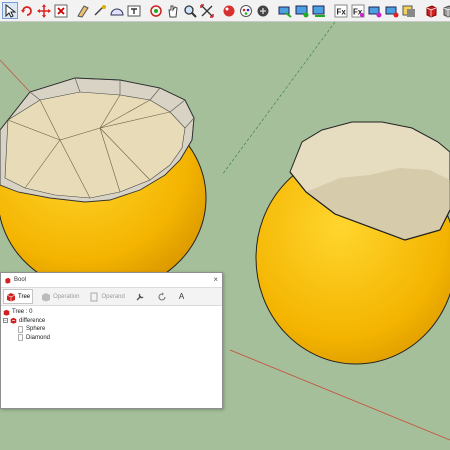 Image resolution: width=450 pixels, height=450 pixels. I want to click on scene-icon, so click(302, 10).